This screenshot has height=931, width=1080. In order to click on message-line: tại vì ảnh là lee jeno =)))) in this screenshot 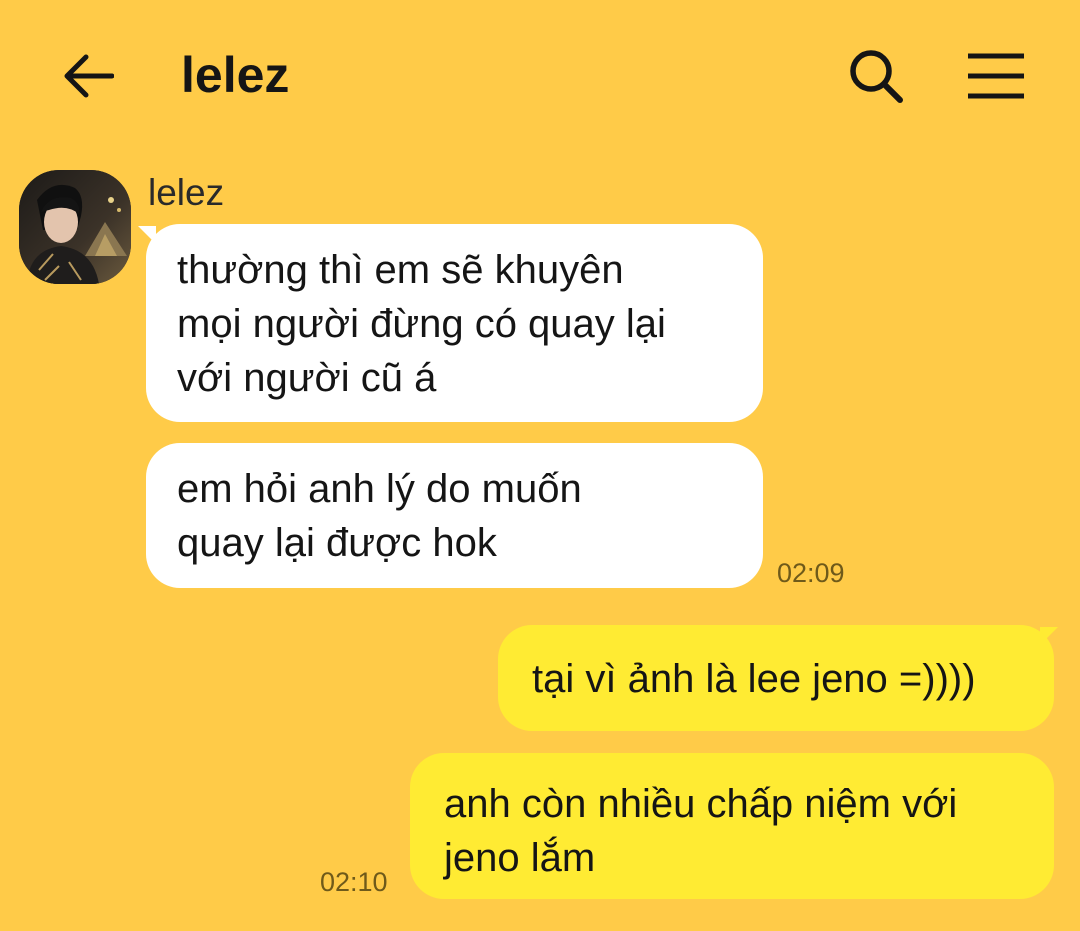, I will do `click(754, 679)`.